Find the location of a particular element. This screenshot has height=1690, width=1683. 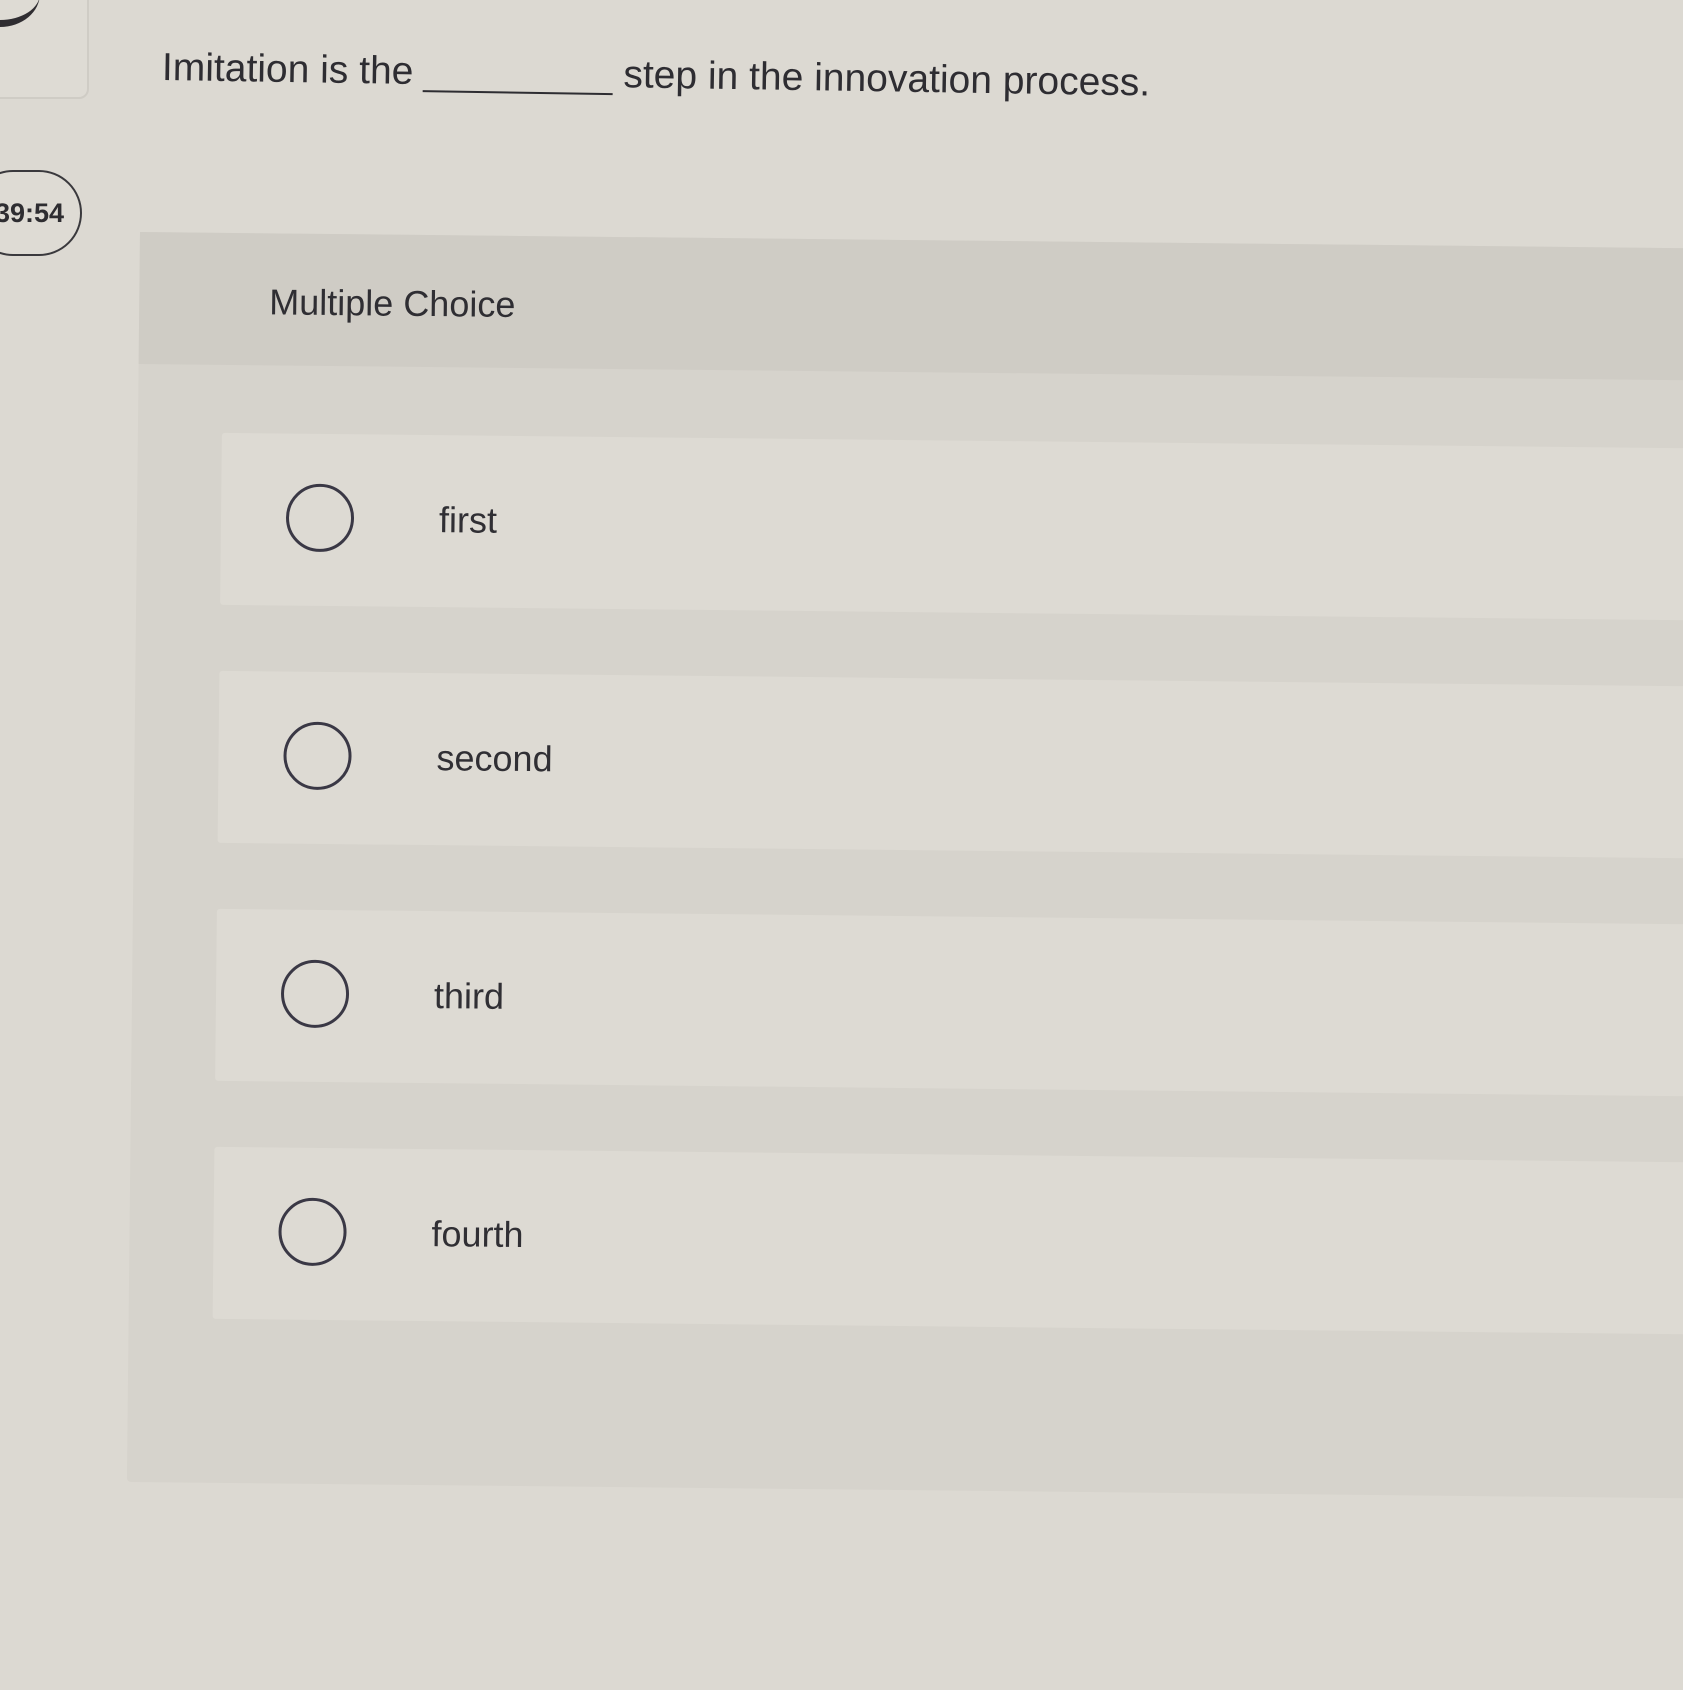

option-fourth: fourth is located at coordinates (947, 1240).